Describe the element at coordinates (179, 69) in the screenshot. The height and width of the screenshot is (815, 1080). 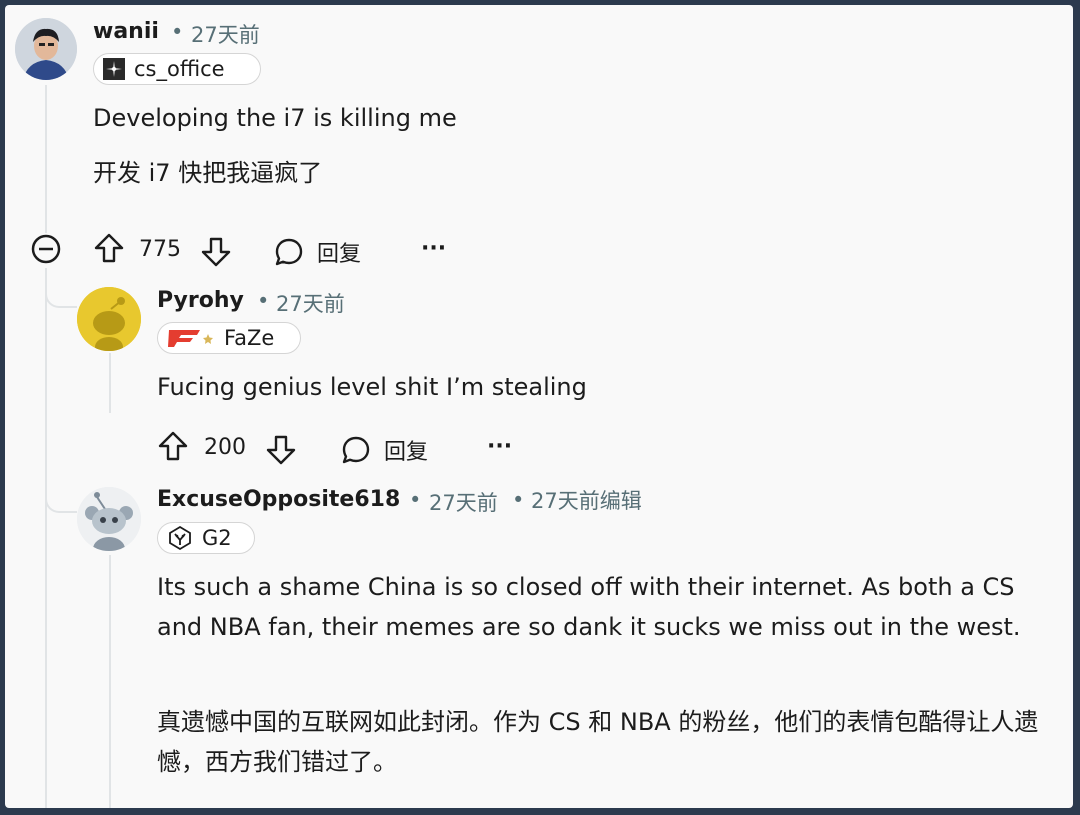
I see `flair-label: cs_office` at that location.